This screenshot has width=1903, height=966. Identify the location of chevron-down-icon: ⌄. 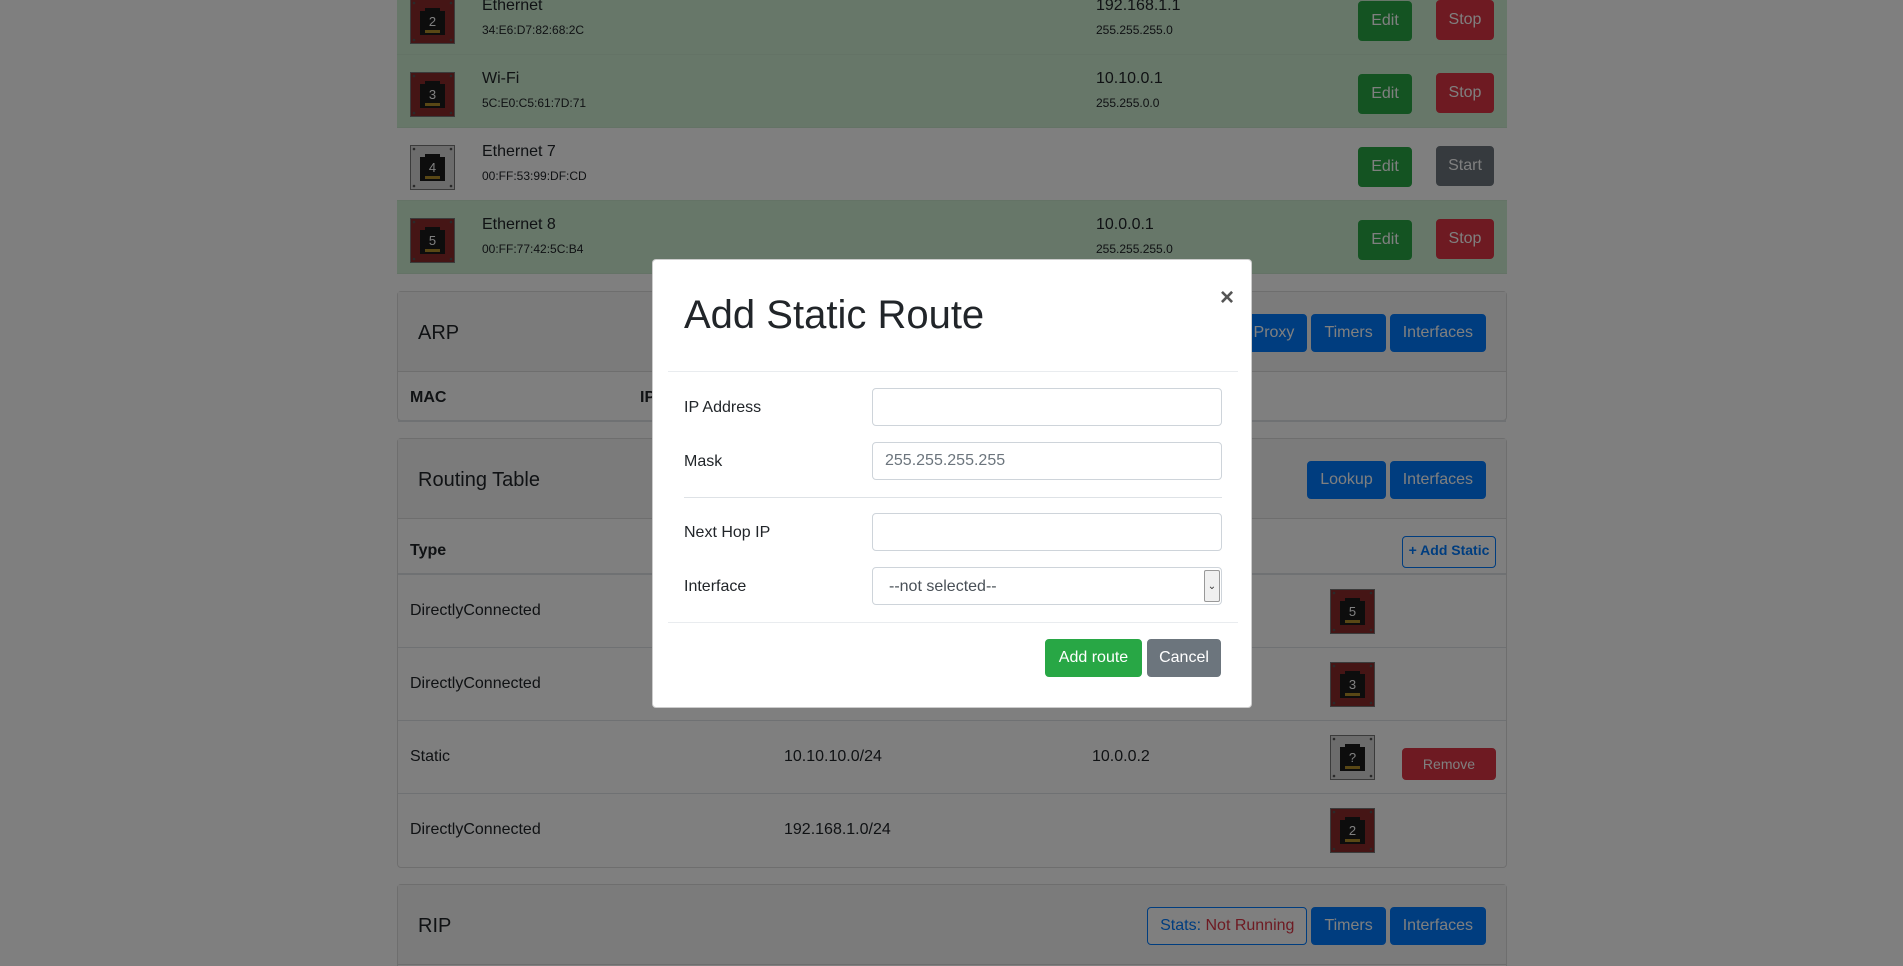
(1212, 586).